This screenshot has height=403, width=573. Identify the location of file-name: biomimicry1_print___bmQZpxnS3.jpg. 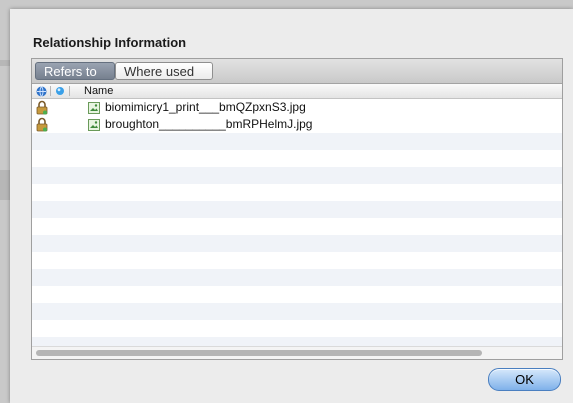
(205, 107).